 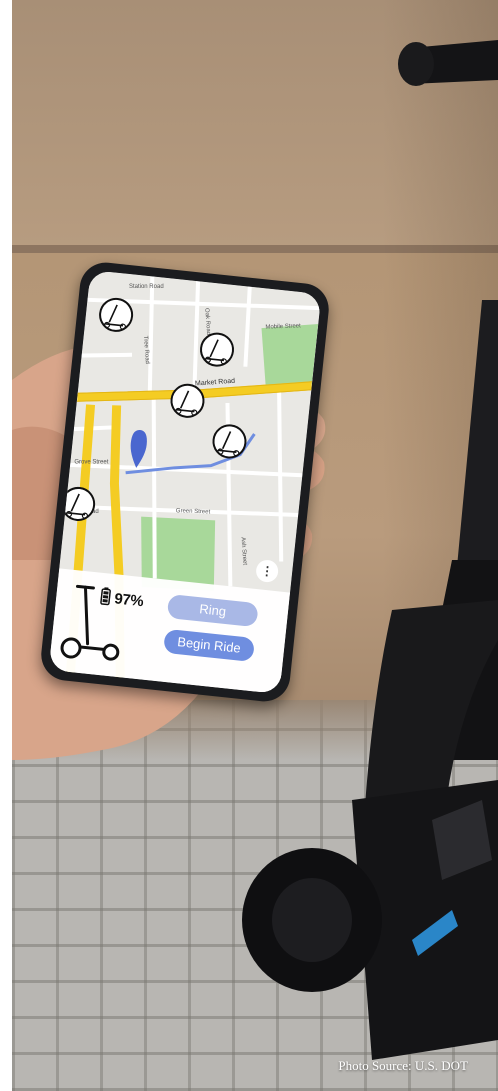 What do you see at coordinates (105, 596) in the screenshot?
I see `battery-icon` at bounding box center [105, 596].